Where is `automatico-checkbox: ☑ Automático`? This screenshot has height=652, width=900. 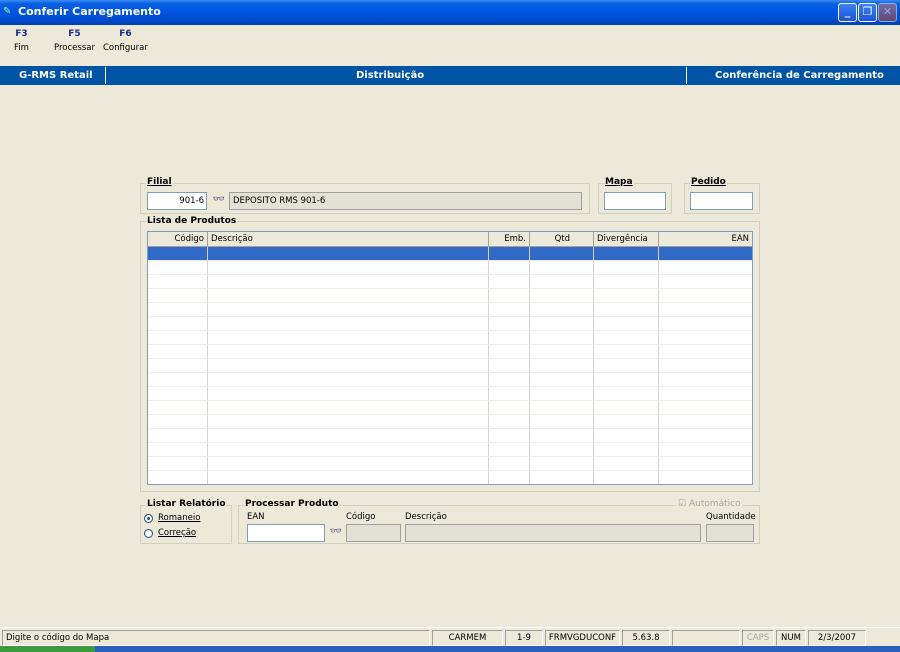 automatico-checkbox: ☑ Automático is located at coordinates (709, 504).